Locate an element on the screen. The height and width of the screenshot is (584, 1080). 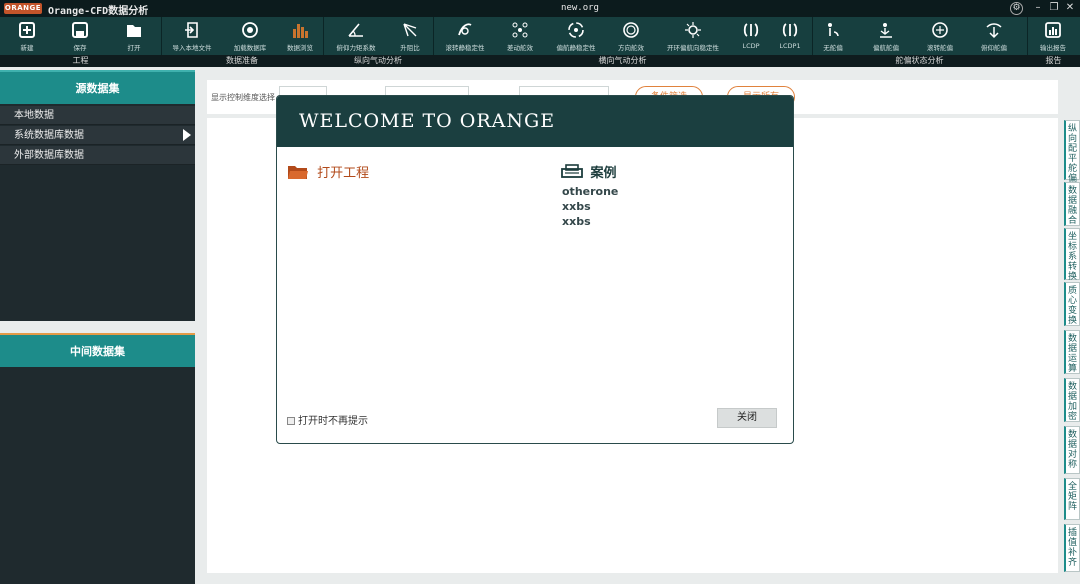
new-file-icon is located at coordinates (27, 30).